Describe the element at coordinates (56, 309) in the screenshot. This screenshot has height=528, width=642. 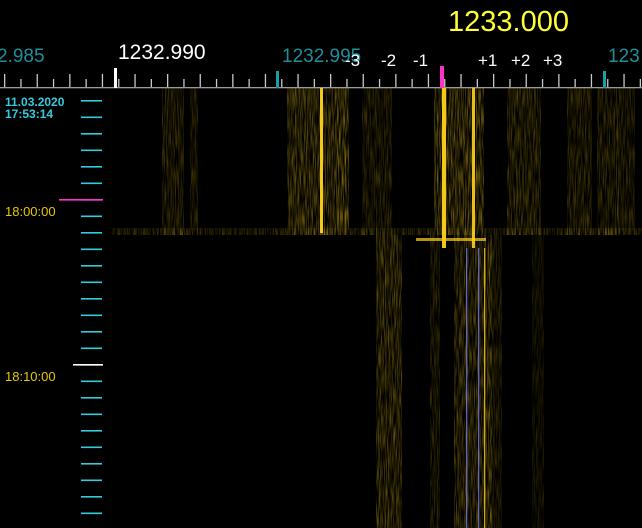
I see `time-axis: 11.03.2020 17:53:14 18:00:00 18:10:00` at that location.